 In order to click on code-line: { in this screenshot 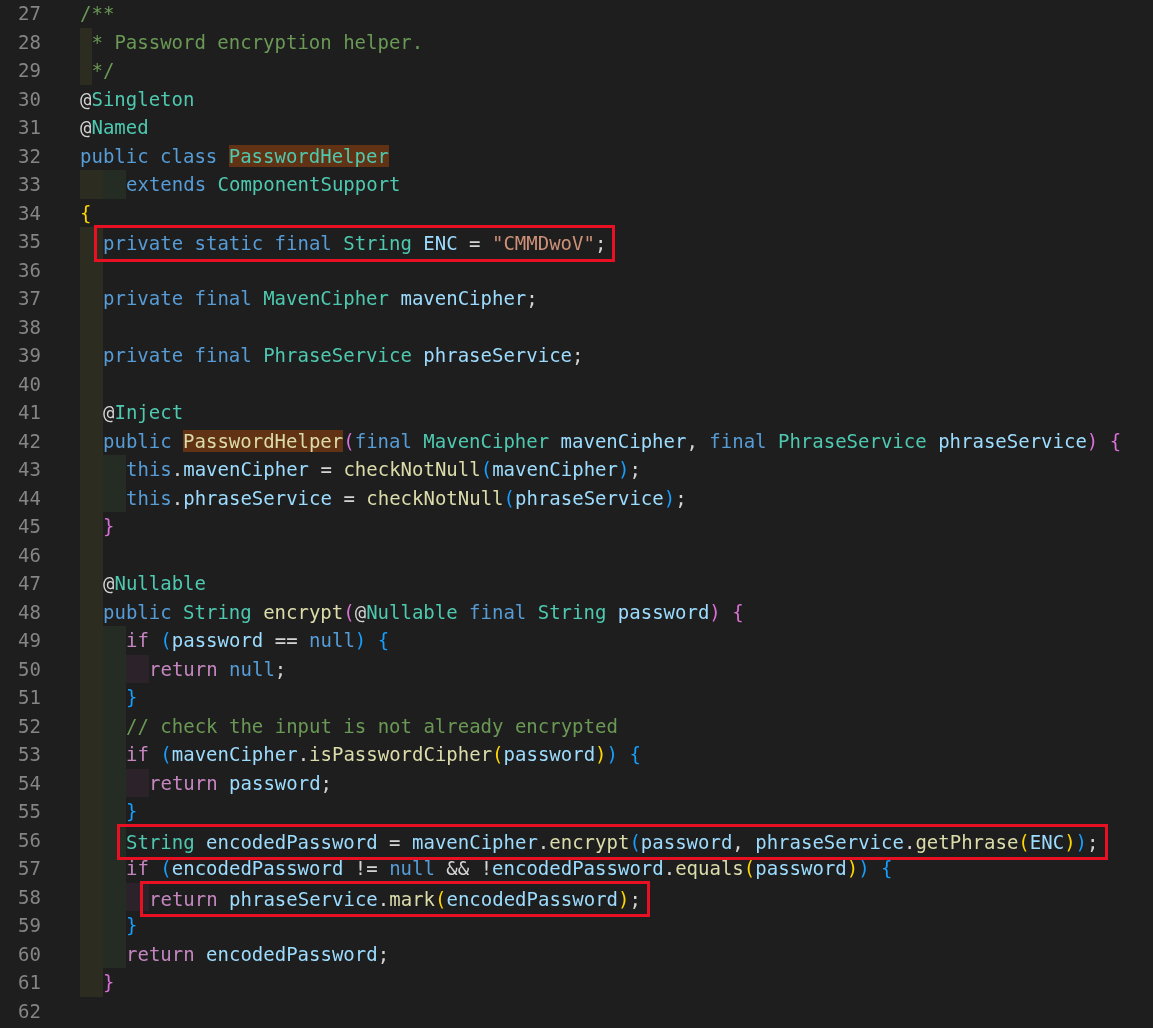, I will do `click(86, 213)`.